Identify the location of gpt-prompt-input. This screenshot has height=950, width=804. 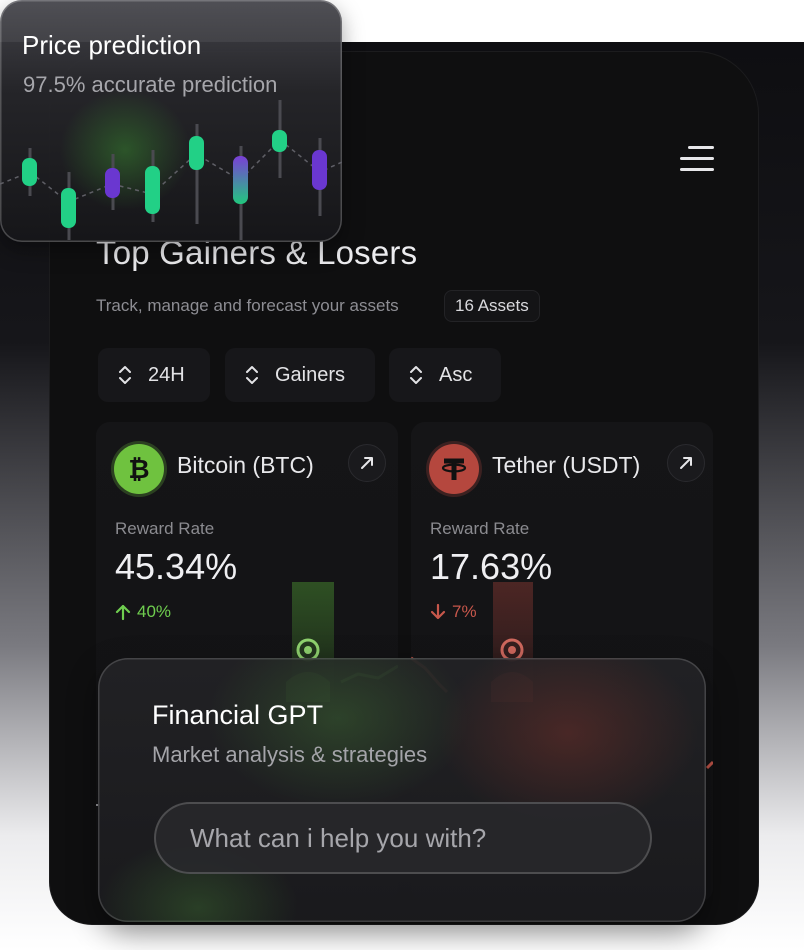
(403, 838).